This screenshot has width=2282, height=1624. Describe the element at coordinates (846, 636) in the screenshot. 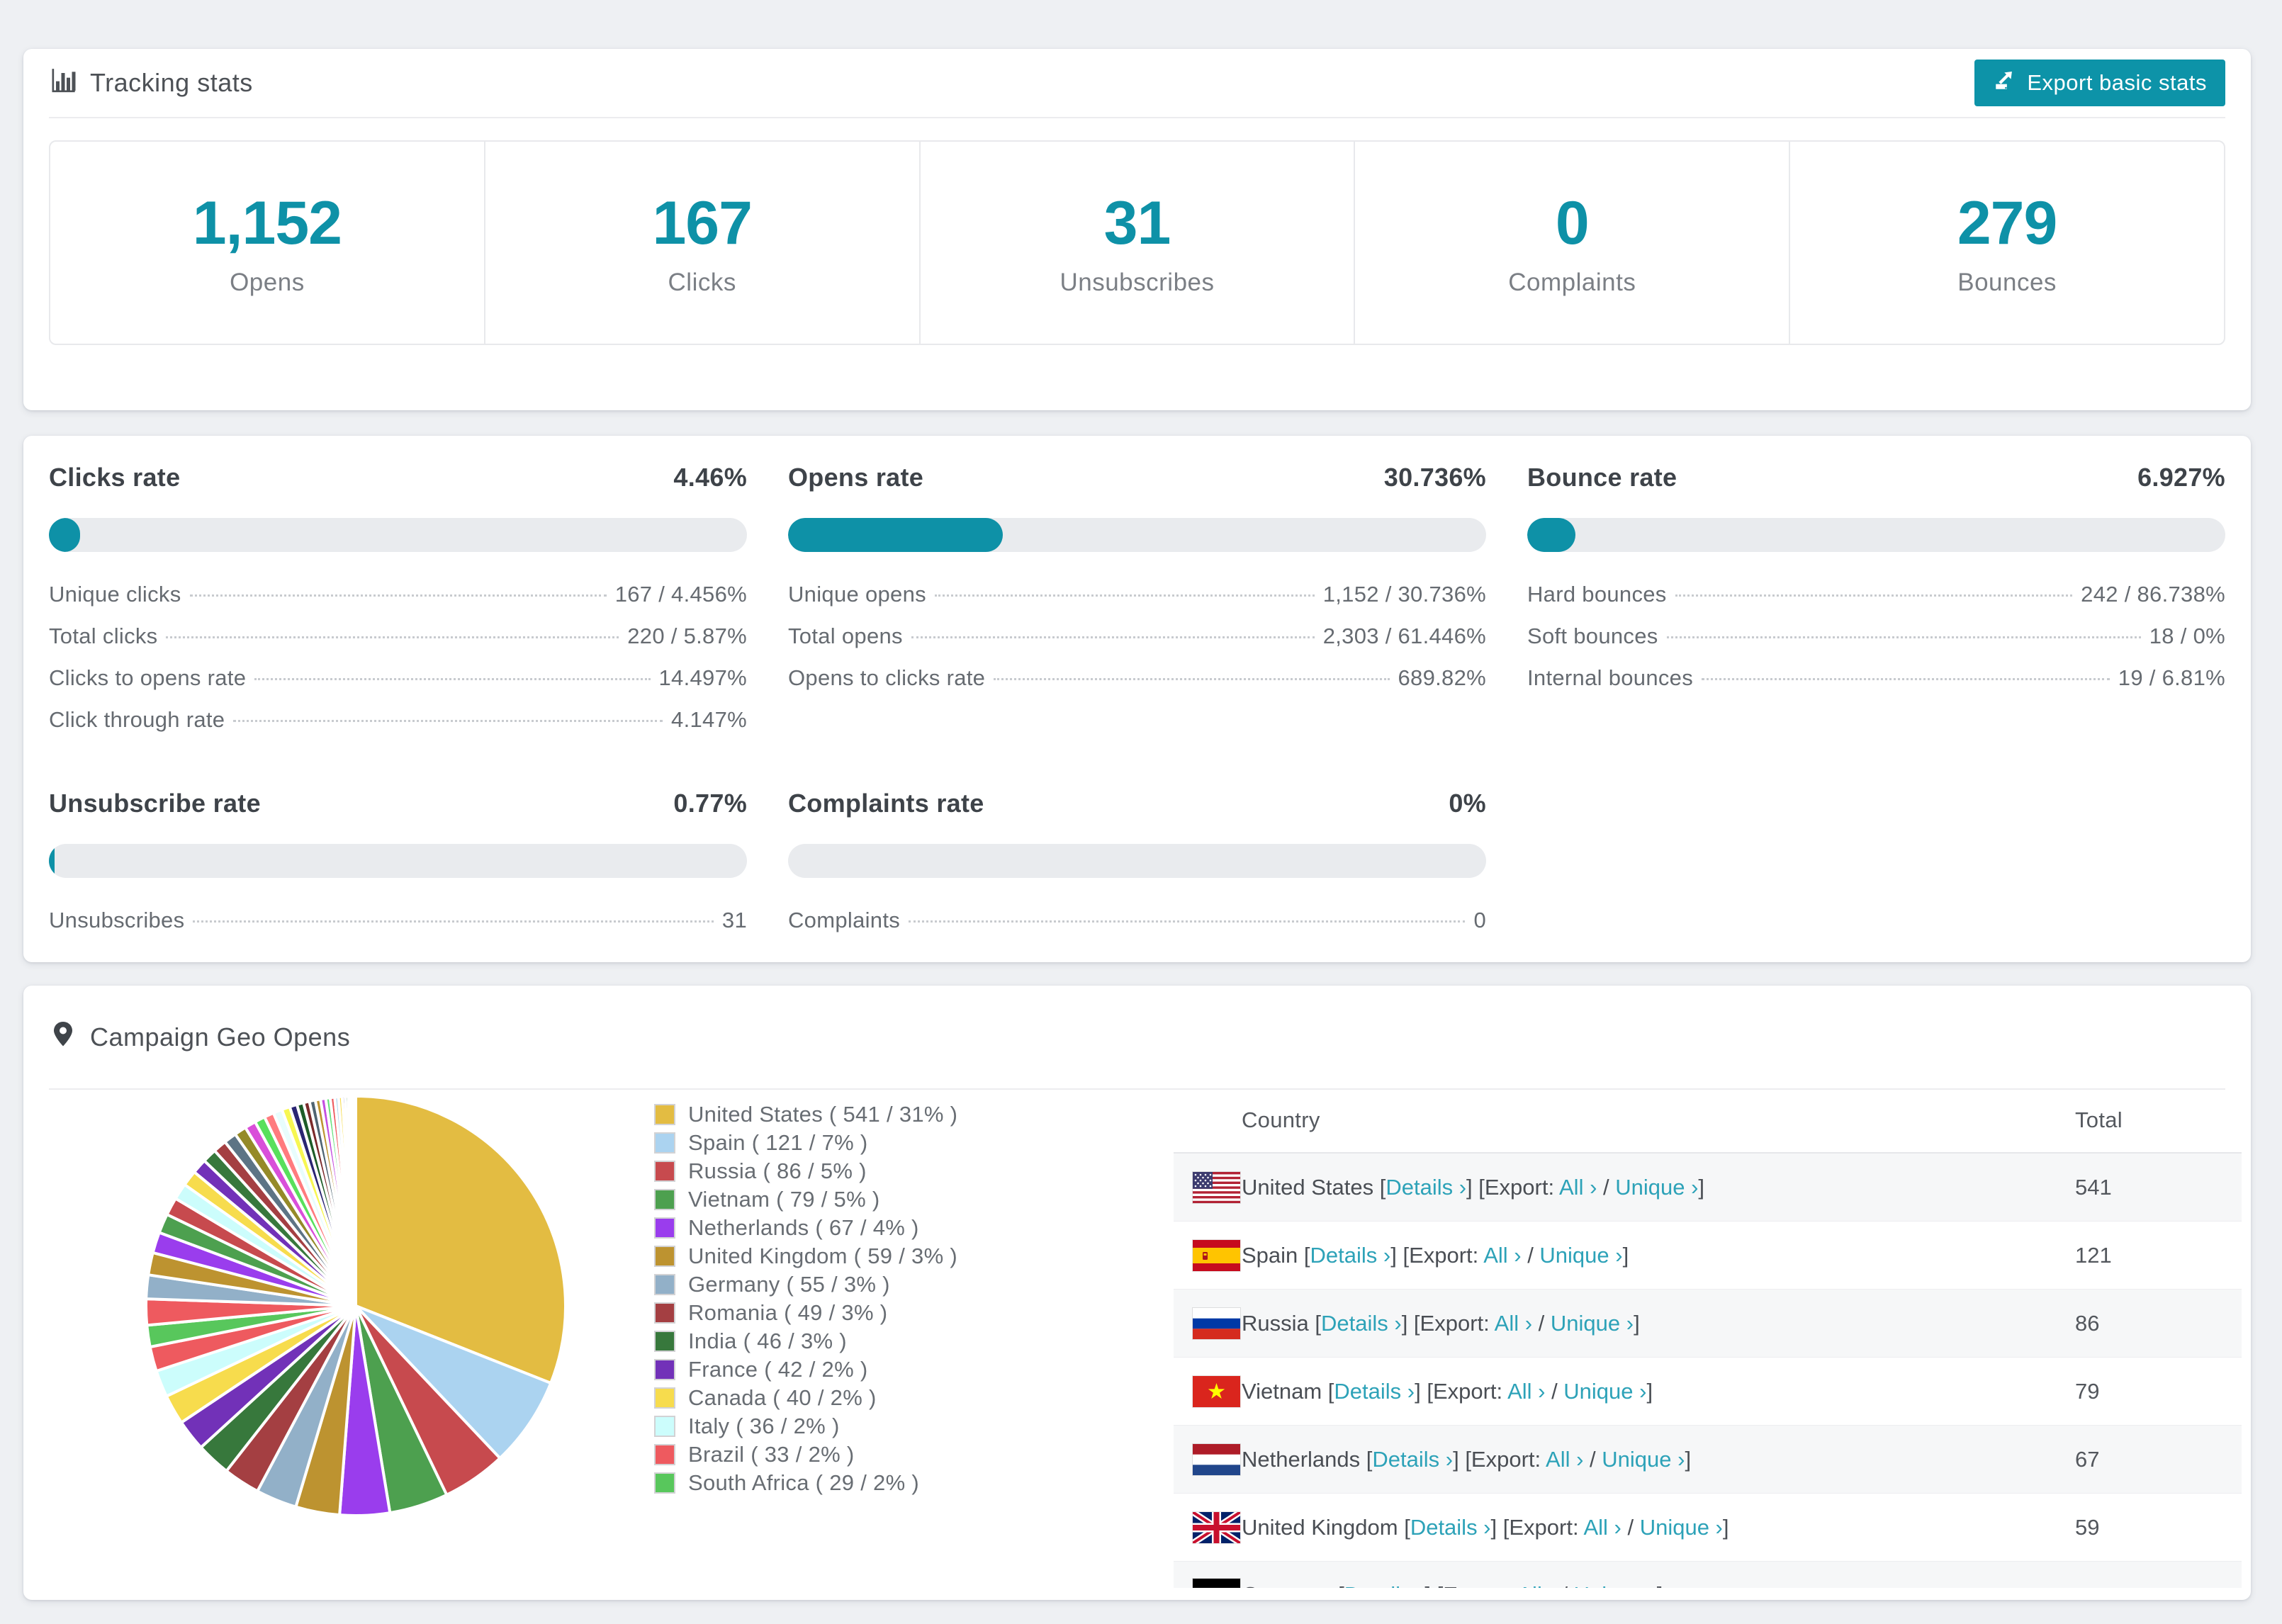

I see `rate-row-label: Total opens` at that location.